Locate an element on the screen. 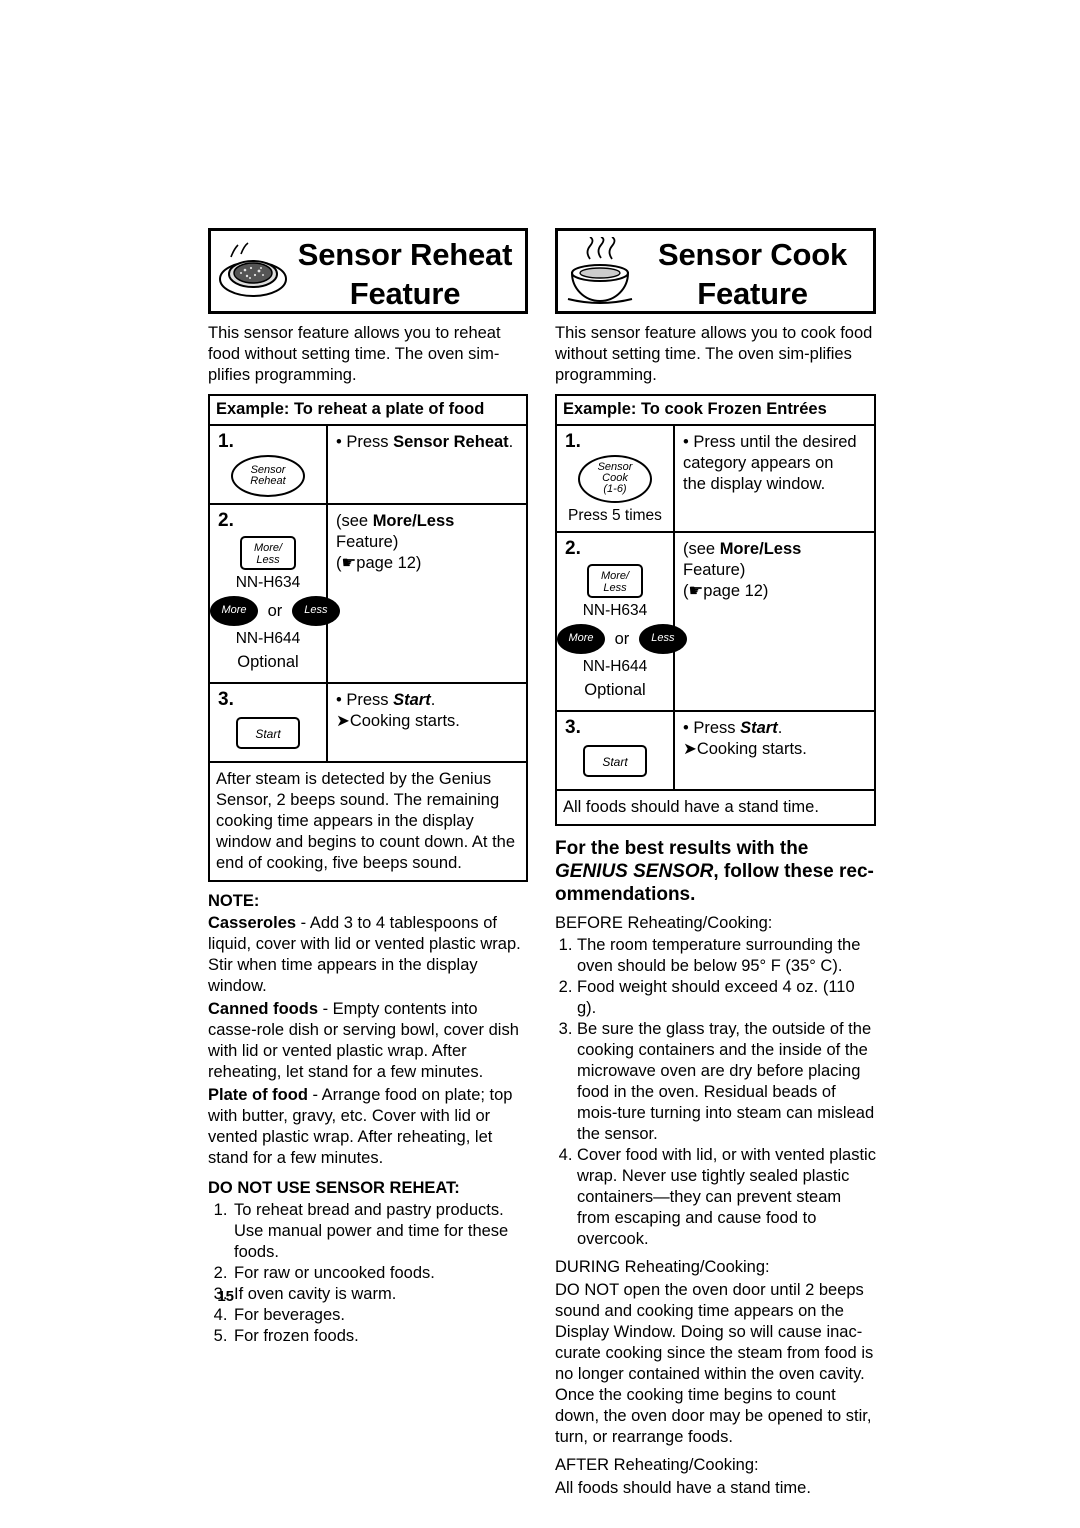  sensor-cook-button-icon: Sensor Cook (1-6) is located at coordinates (615, 479).